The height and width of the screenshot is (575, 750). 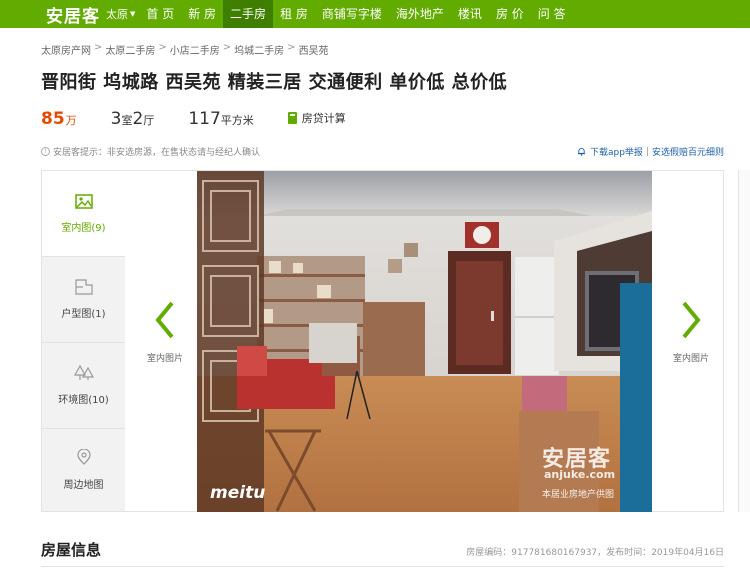 I want to click on city-selector: 太原 ▼, so click(x=120, y=14).